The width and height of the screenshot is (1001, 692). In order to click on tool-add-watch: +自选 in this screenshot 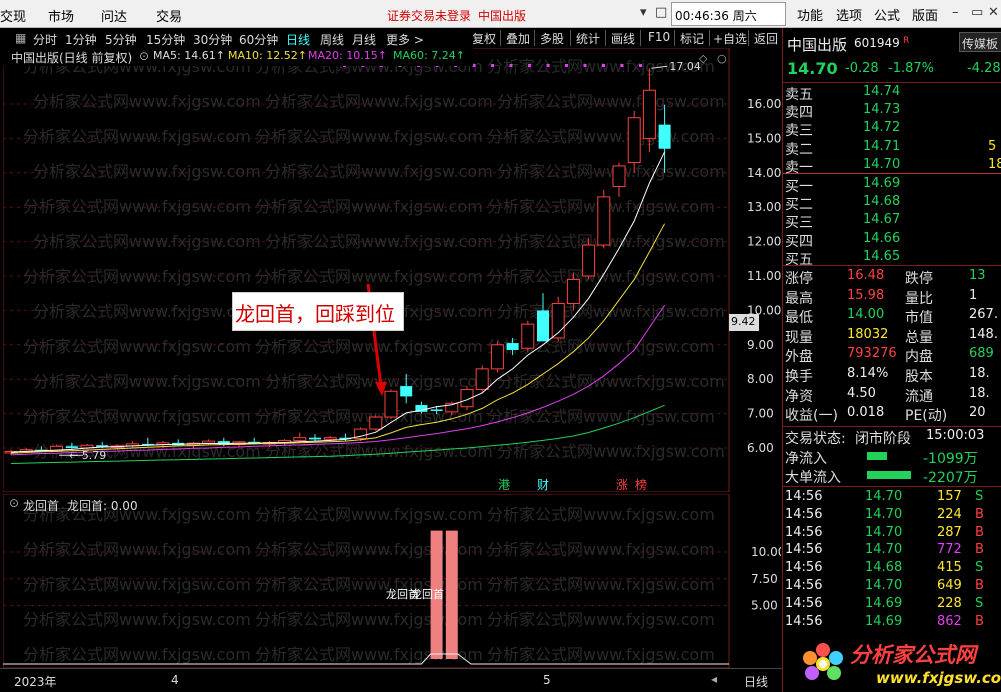, I will do `click(730, 38)`.